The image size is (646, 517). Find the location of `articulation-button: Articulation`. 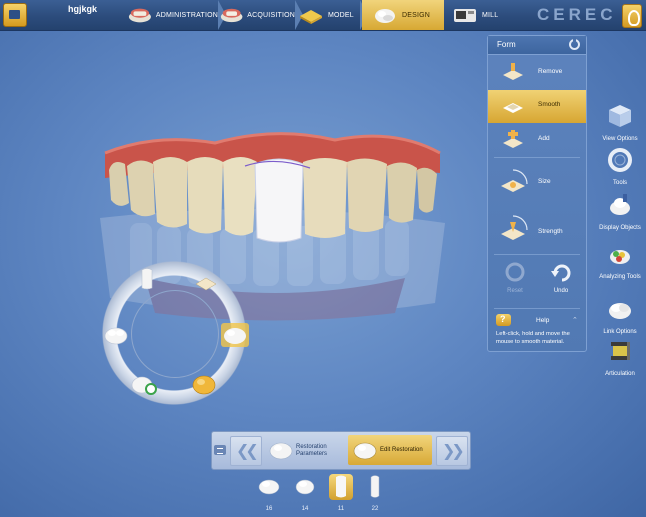

articulation-button: Articulation is located at coordinates (620, 358).